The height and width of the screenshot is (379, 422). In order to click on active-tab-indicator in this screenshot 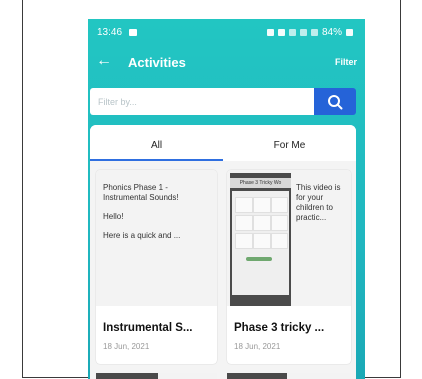, I will do `click(156, 160)`.